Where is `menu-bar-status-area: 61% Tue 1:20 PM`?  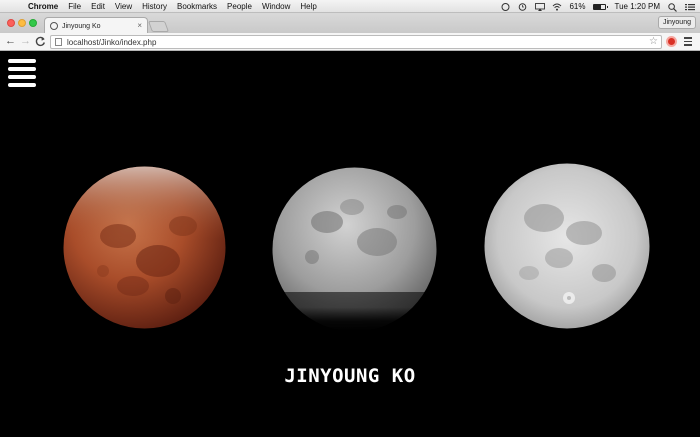 menu-bar-status-area: 61% Tue 1:20 PM is located at coordinates (598, 6).